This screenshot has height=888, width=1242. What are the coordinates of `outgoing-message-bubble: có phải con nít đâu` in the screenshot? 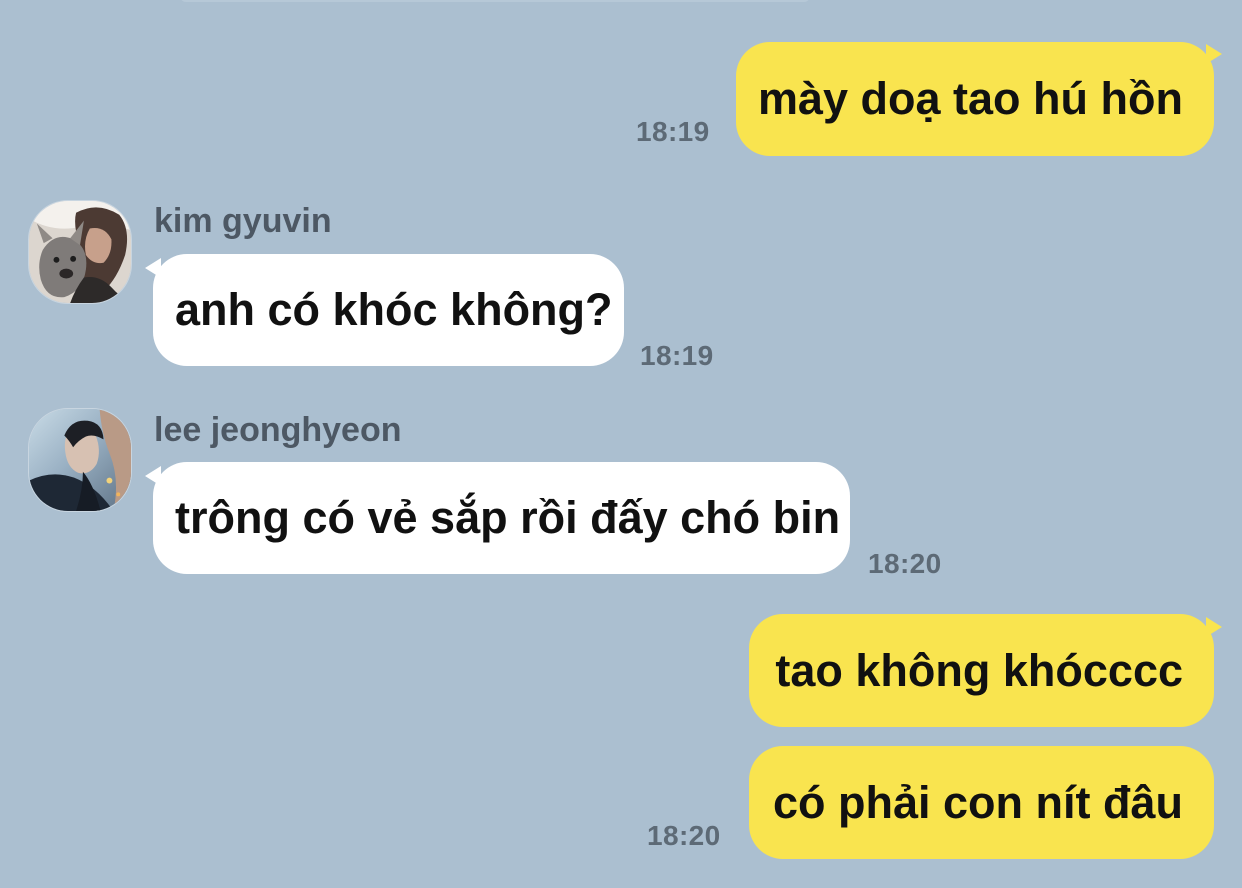 It's located at (981, 802).